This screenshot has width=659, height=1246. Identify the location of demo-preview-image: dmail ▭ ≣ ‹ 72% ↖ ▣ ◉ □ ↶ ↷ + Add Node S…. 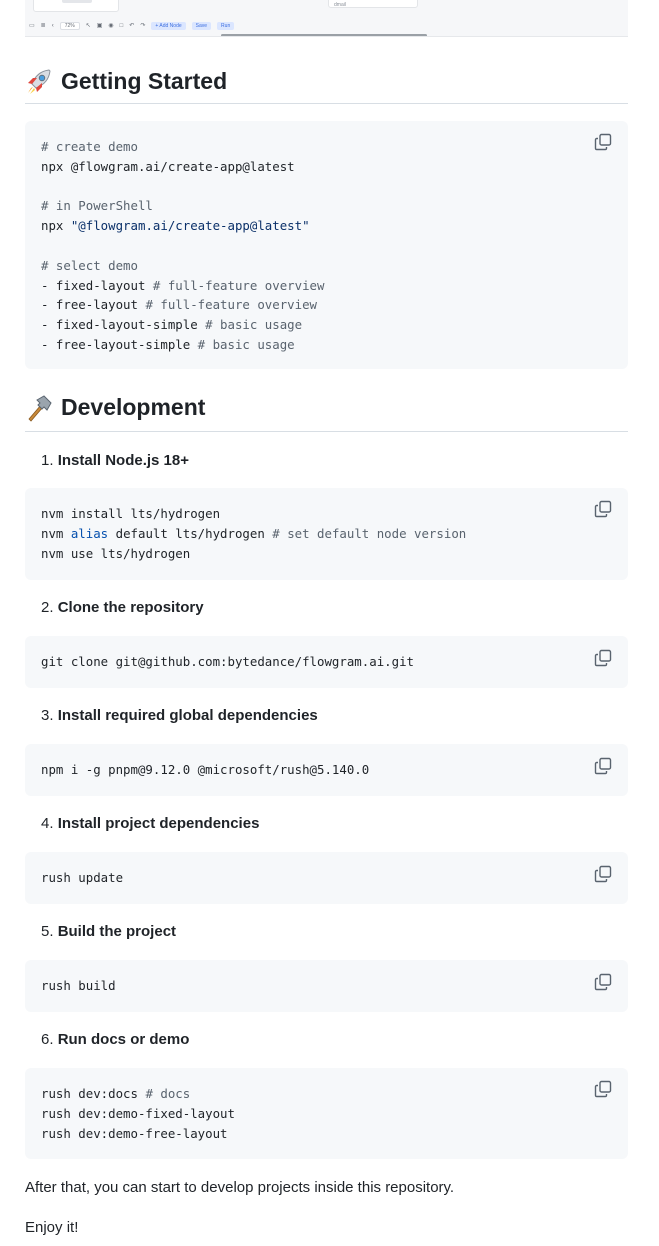
(326, 18).